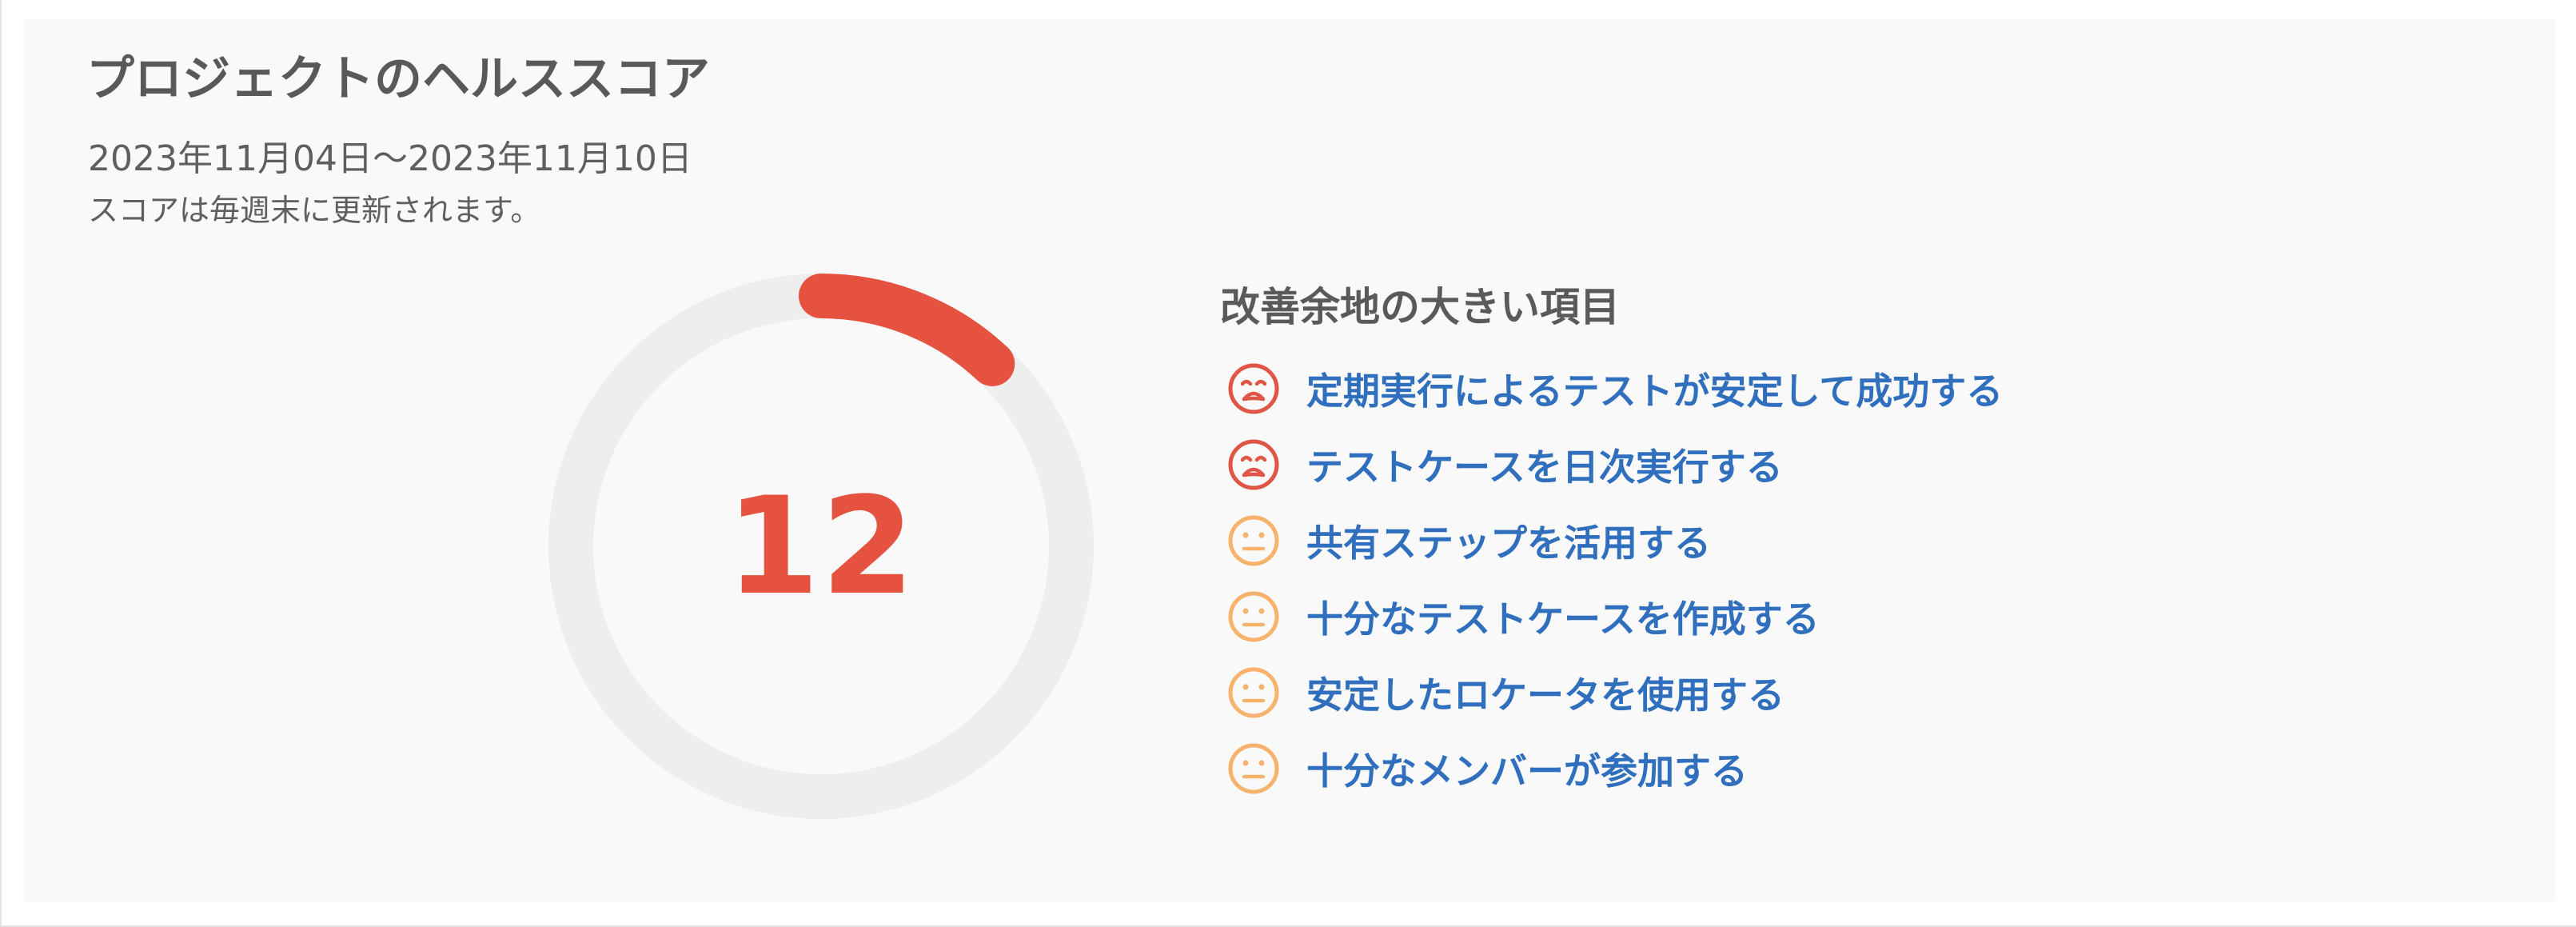 Image resolution: width=2576 pixels, height=927 pixels. What do you see at coordinates (390, 159) in the screenshot?
I see `score-period: 2023年11月04日～2023年11月10日` at bounding box center [390, 159].